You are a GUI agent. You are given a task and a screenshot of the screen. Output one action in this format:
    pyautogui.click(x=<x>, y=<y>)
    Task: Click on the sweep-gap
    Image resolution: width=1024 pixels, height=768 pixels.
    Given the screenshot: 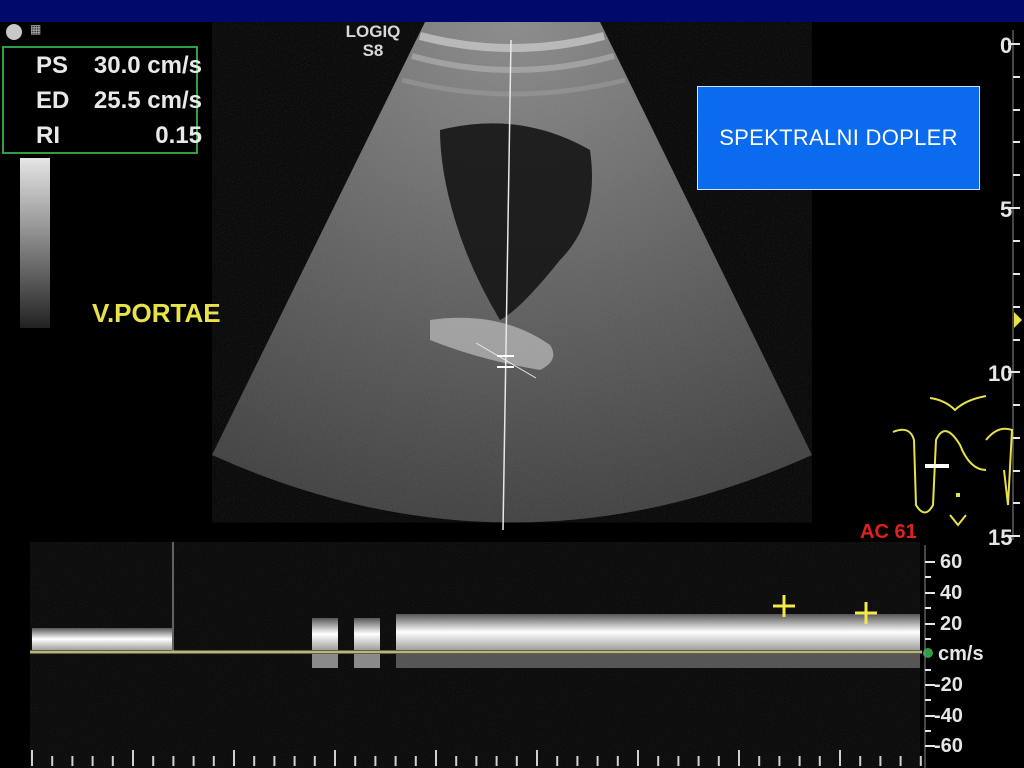 What is the action you would take?
    pyautogui.click(x=173, y=597)
    